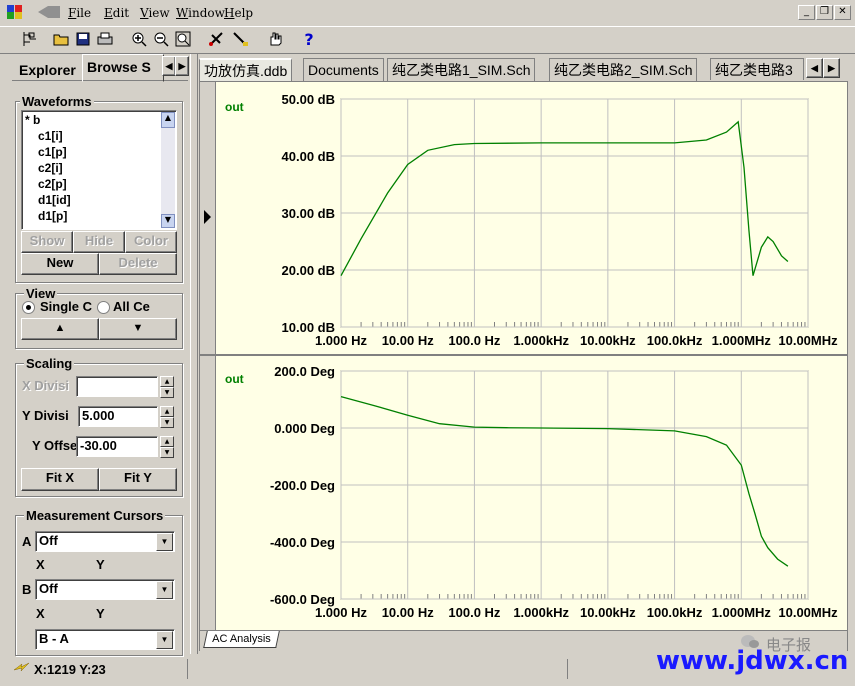  What do you see at coordinates (105, 639) in the screenshot?
I see `cursor-diff-select: B - A ▼` at bounding box center [105, 639].